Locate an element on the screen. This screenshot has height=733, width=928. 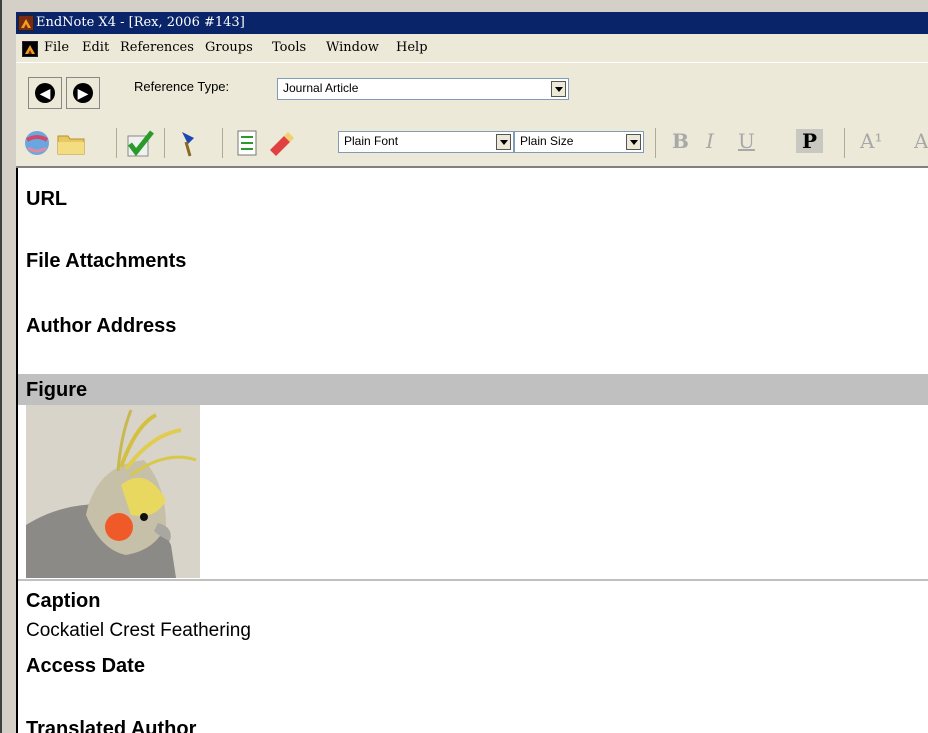
checklist-icon is located at coordinates (247, 143).